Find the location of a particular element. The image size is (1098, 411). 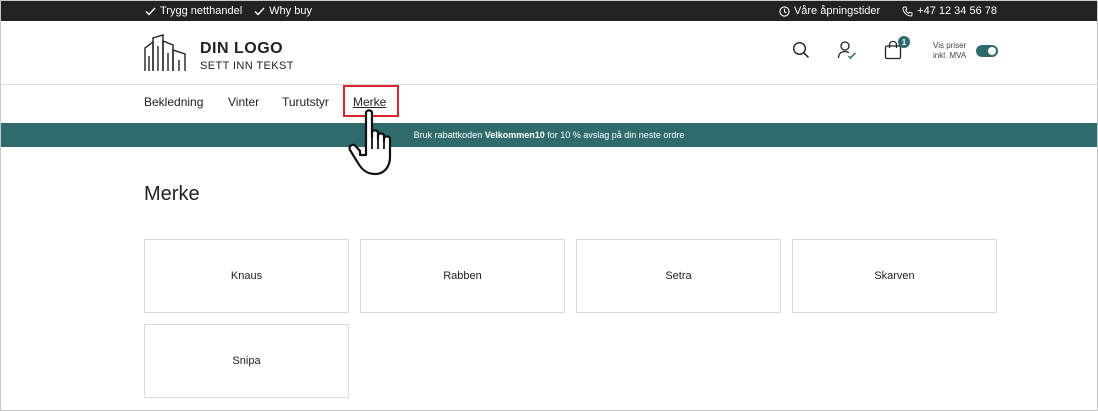

opening-hours-link: Våre åpningstider is located at coordinates (829, 11).